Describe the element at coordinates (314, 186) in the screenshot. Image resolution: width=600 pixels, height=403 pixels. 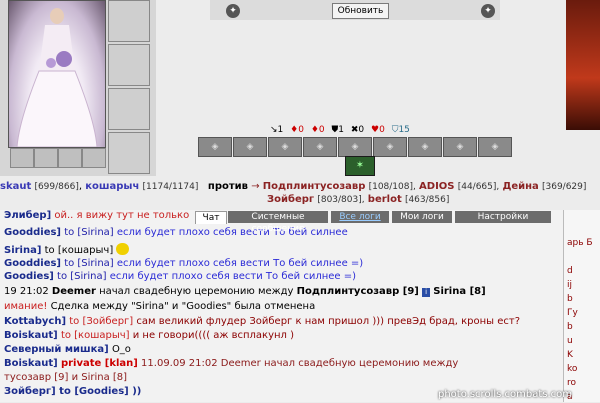
I see `enemy-name: Подплинтусозавр` at that location.